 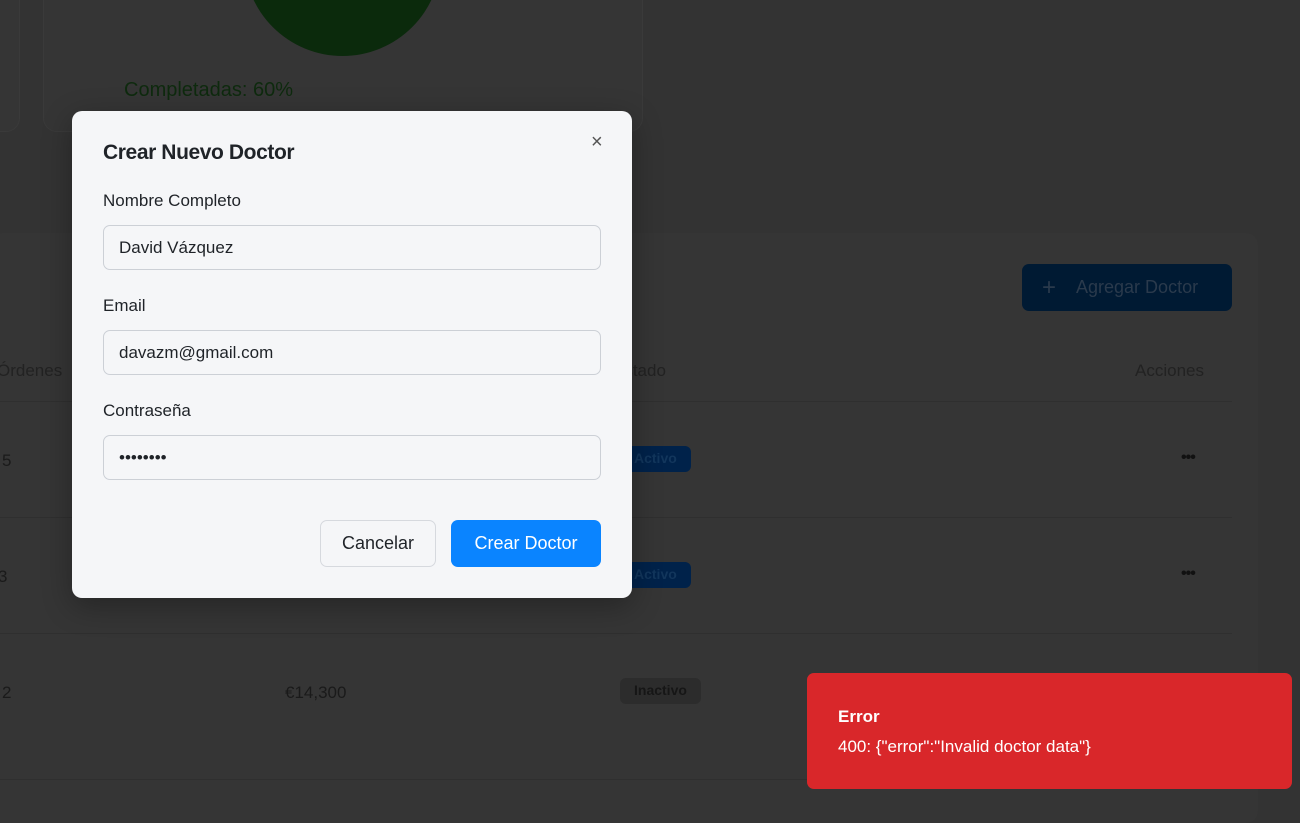 What do you see at coordinates (208, 90) in the screenshot?
I see `pie-label: Completadas: 60%` at bounding box center [208, 90].